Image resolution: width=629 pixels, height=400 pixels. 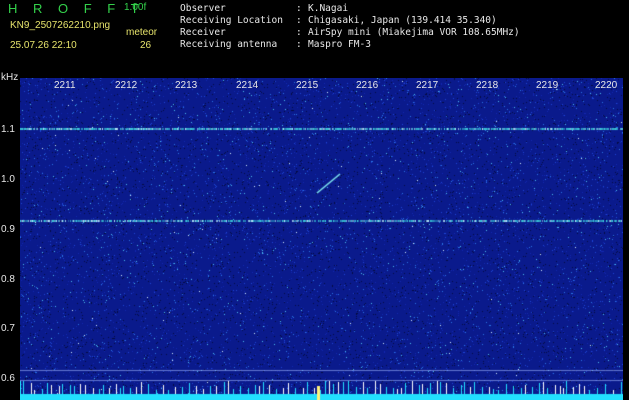 What do you see at coordinates (547, 85) in the screenshot?
I see `x-tick-label: 2219` at bounding box center [547, 85].